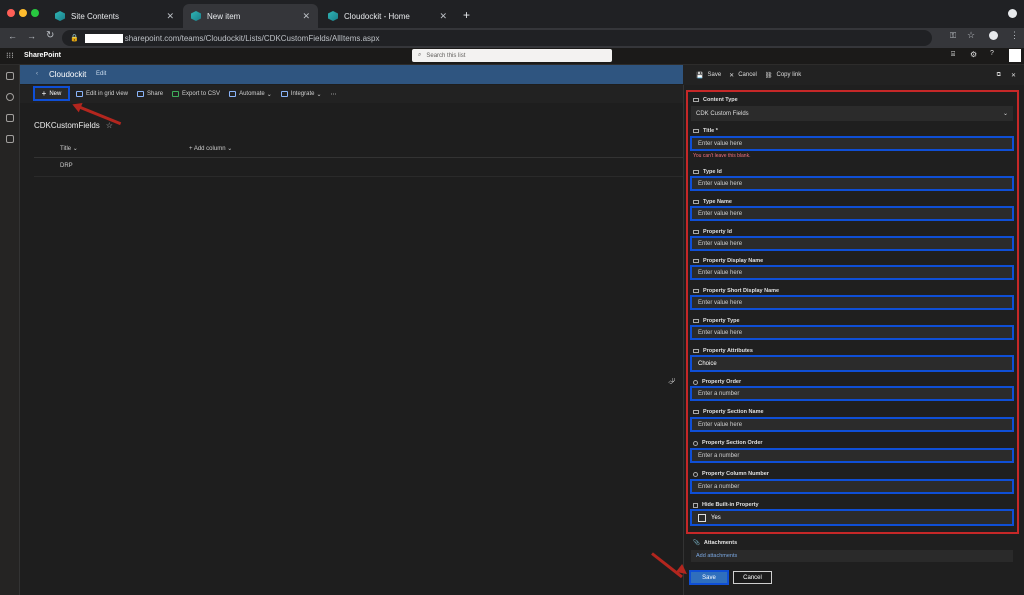  I want to click on plus-icon: +, so click(44, 93).